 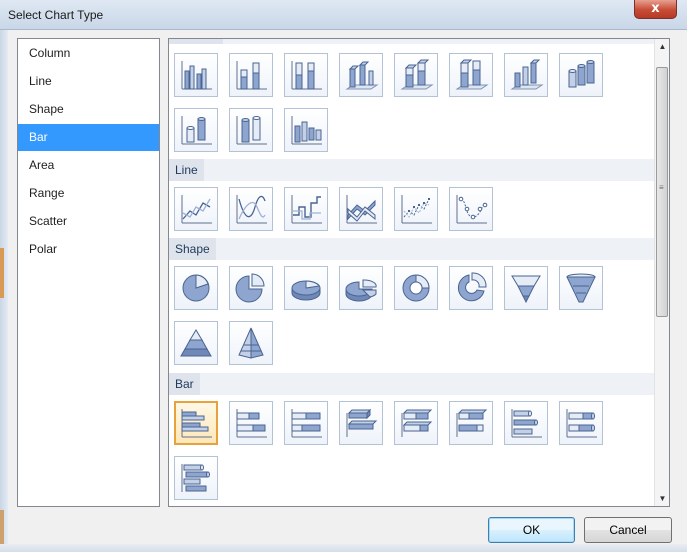 What do you see at coordinates (411, 170) in the screenshot?
I see `section-header-line: Line` at bounding box center [411, 170].